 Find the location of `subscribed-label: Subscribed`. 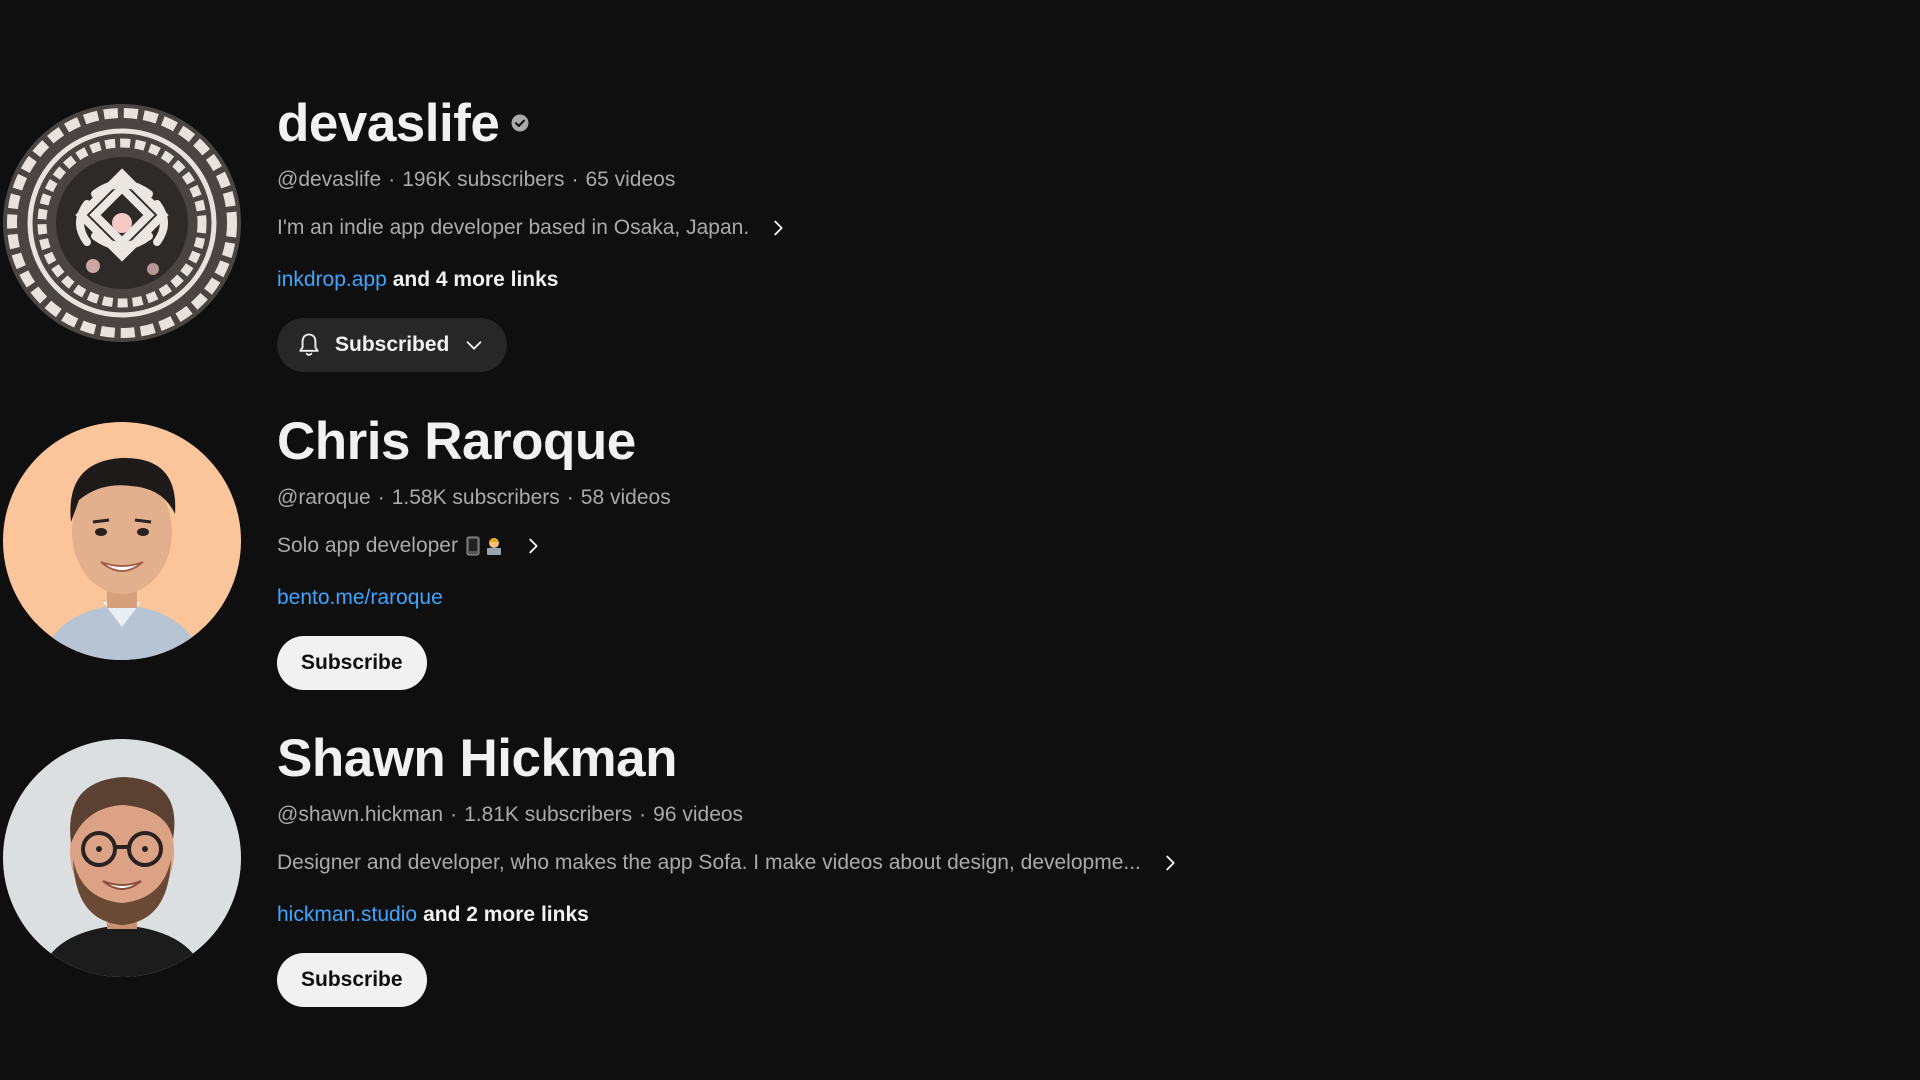

subscribed-label: Subscribed is located at coordinates (392, 344).